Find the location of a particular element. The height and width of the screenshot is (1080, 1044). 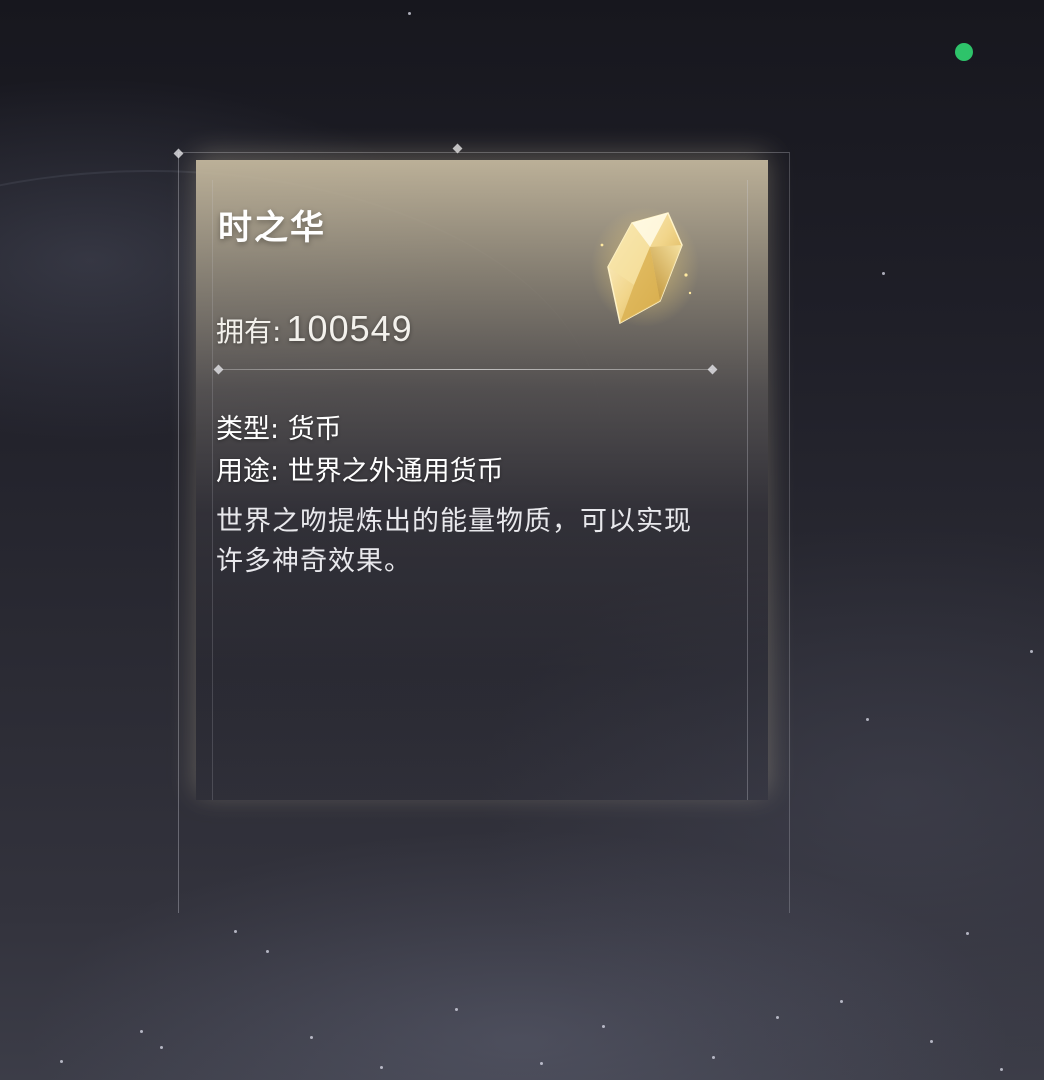

owned-label: 拥有: is located at coordinates (249, 331).